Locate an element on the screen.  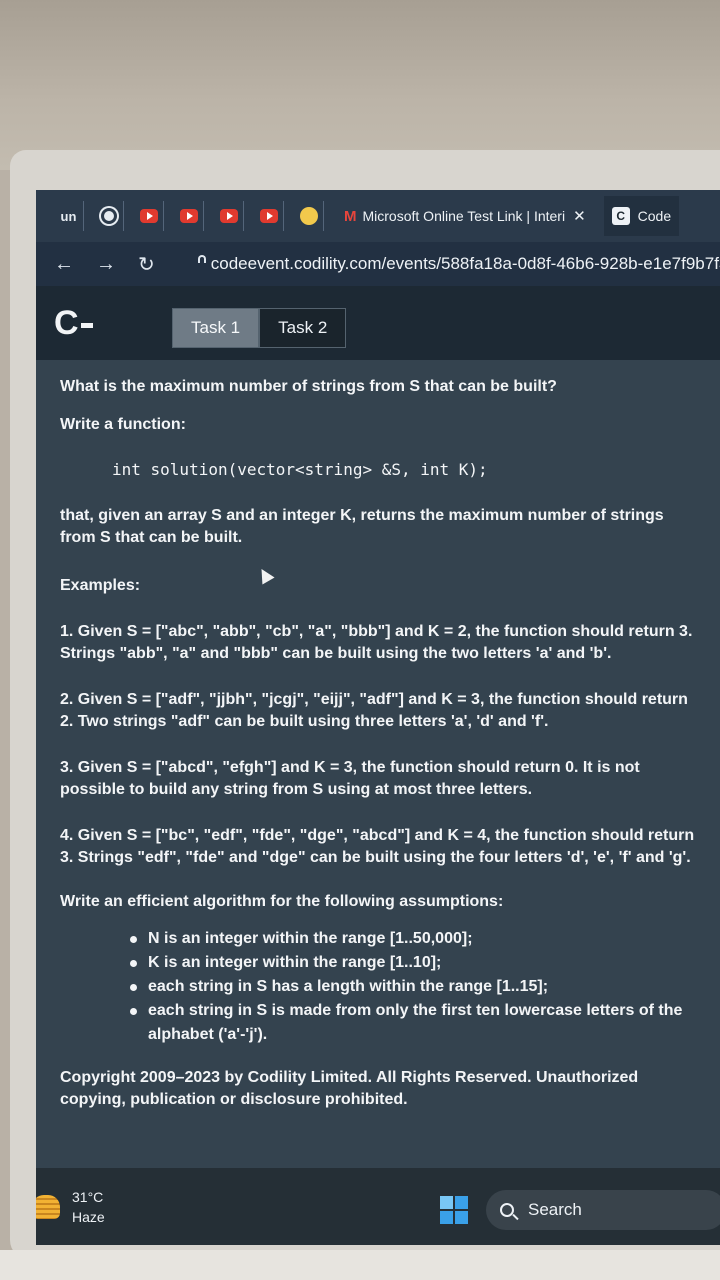
close-icon: ✕ is located at coordinates (579, 216).